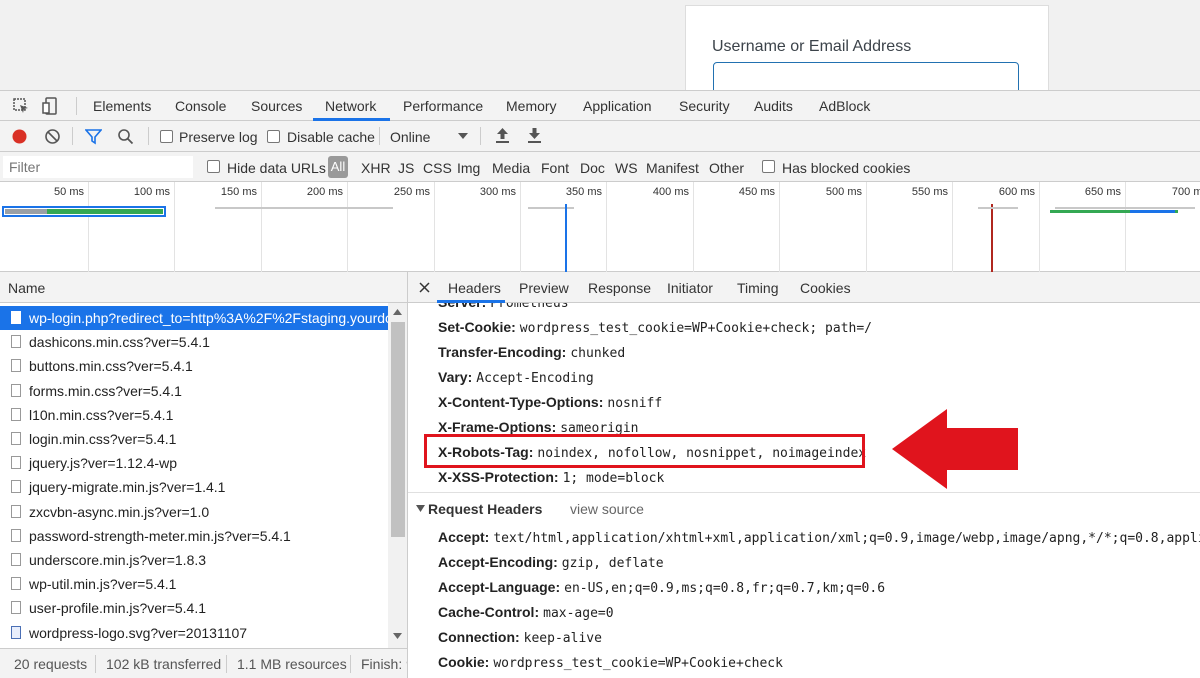  What do you see at coordinates (194, 487) in the screenshot?
I see `request-row: jquery-migrate.min.js?ver=1.4.1` at bounding box center [194, 487].